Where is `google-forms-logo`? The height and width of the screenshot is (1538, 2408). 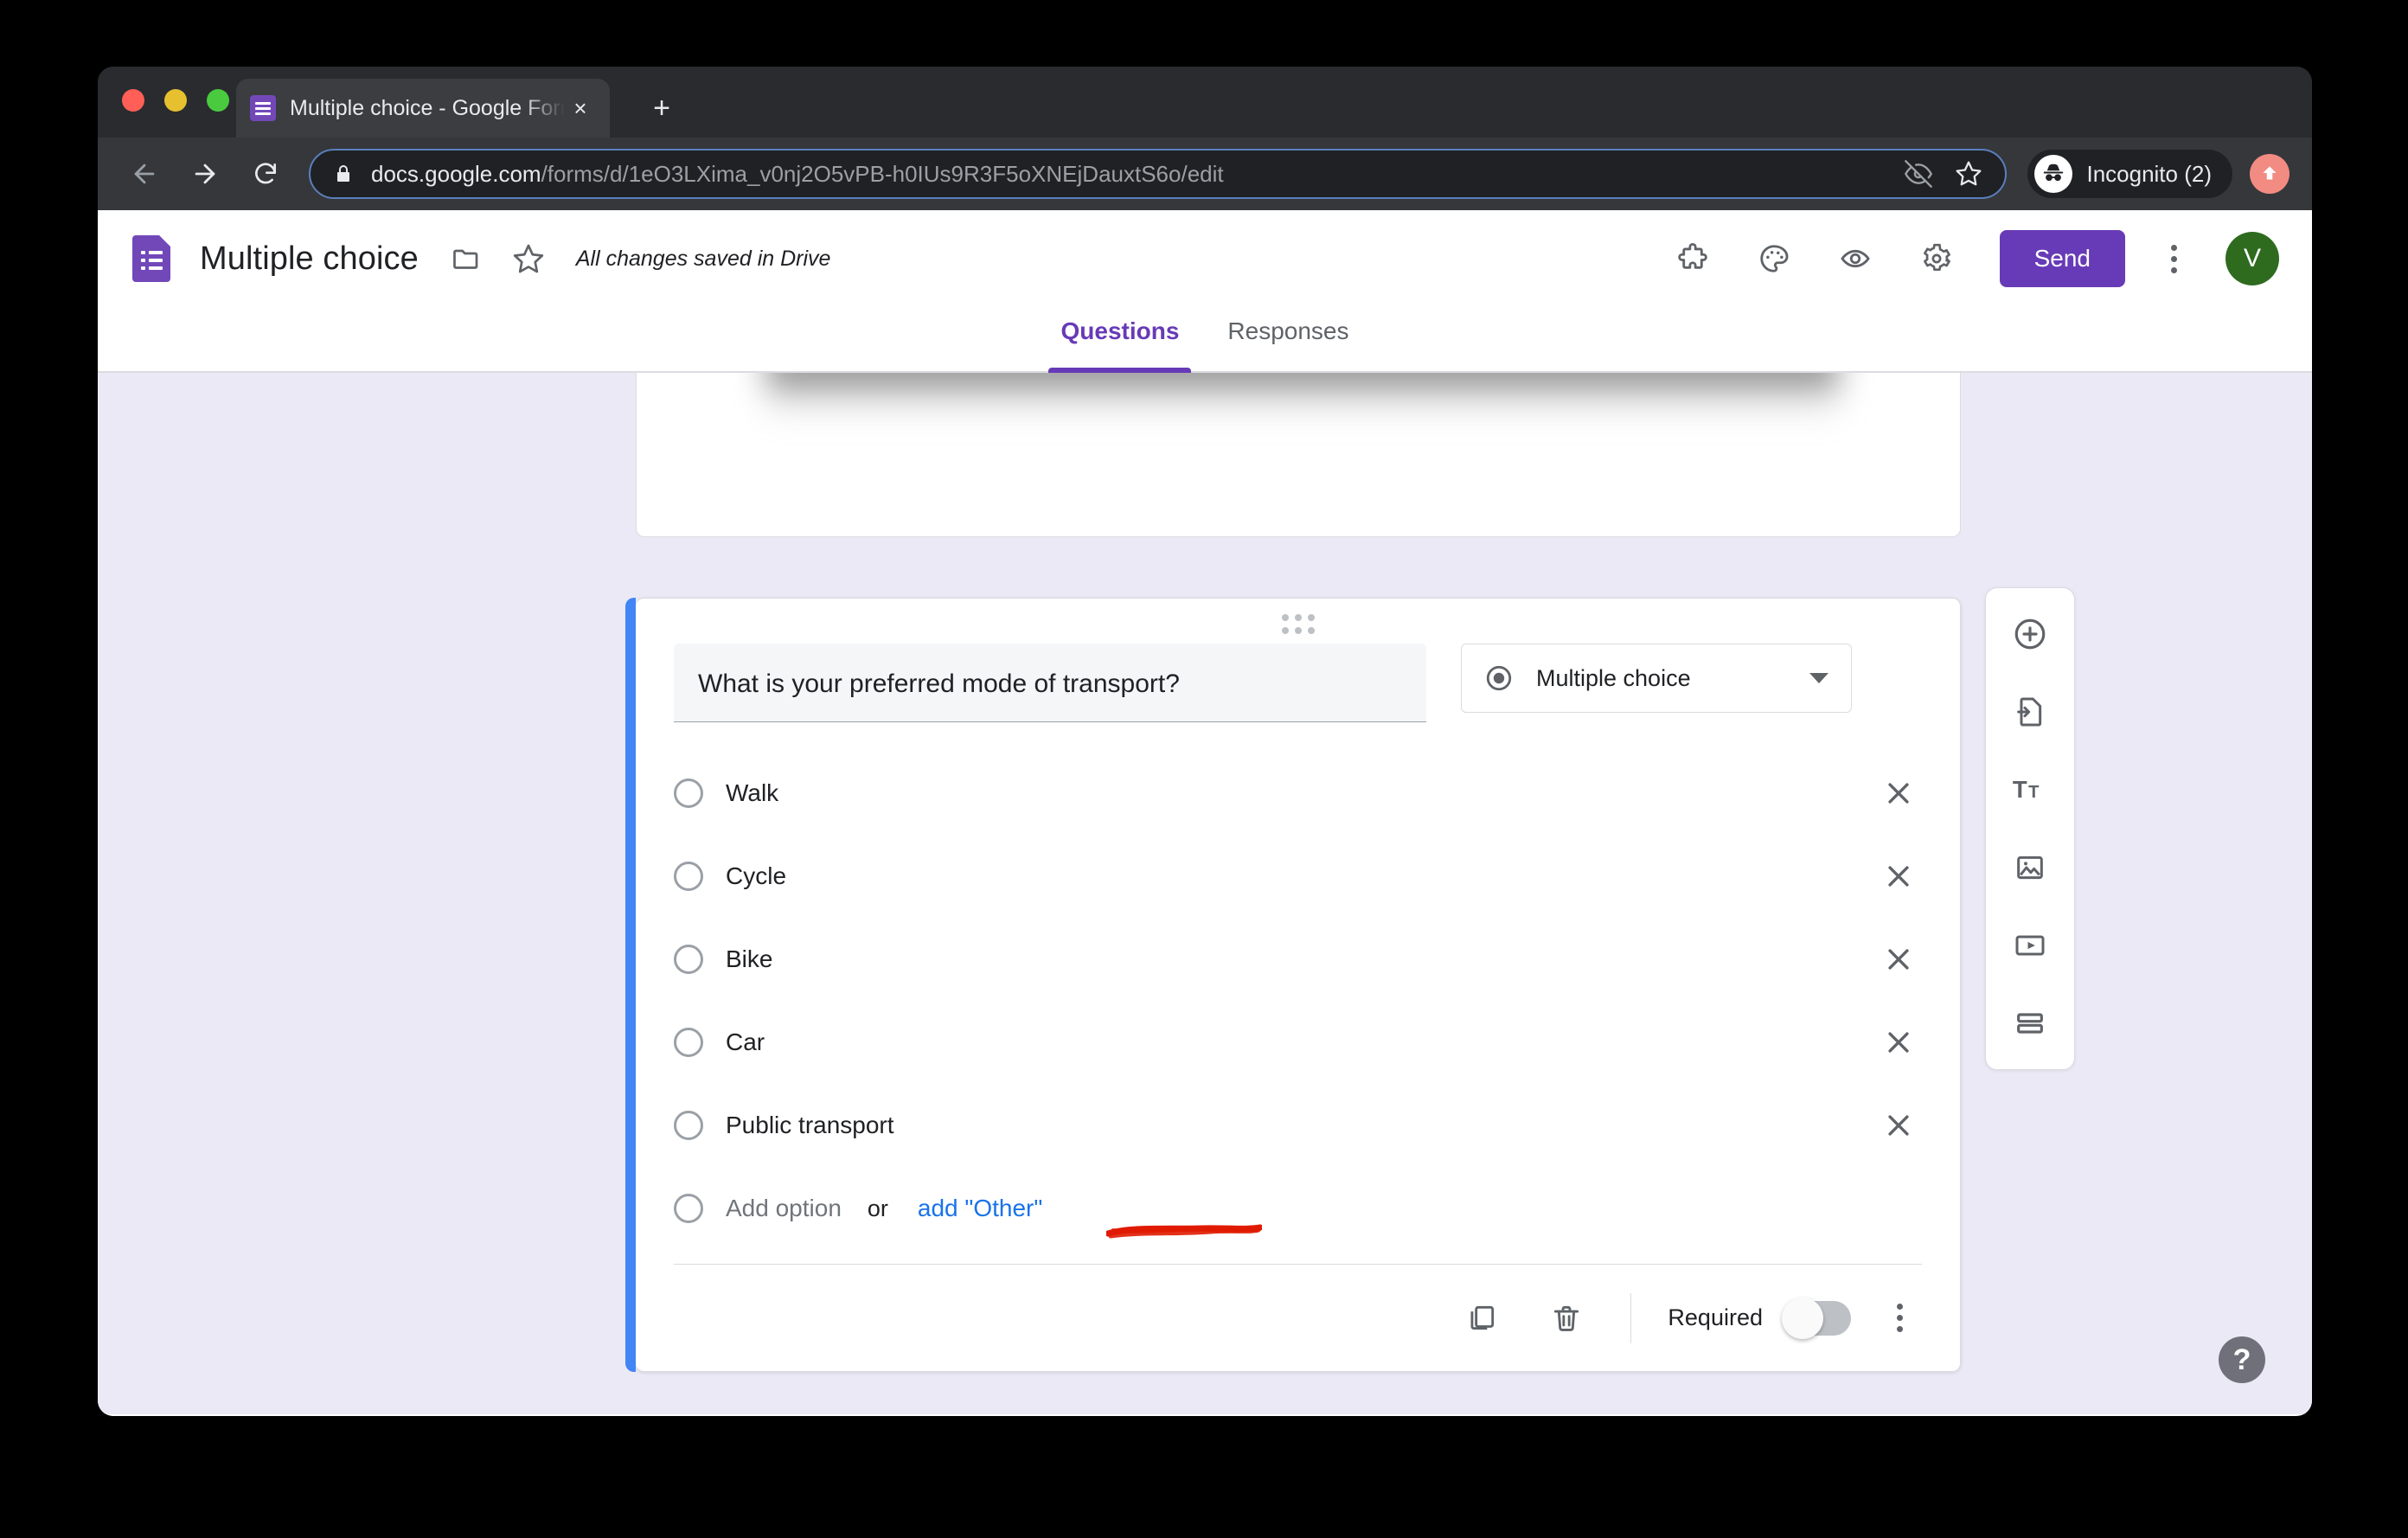
google-forms-logo is located at coordinates (151, 258).